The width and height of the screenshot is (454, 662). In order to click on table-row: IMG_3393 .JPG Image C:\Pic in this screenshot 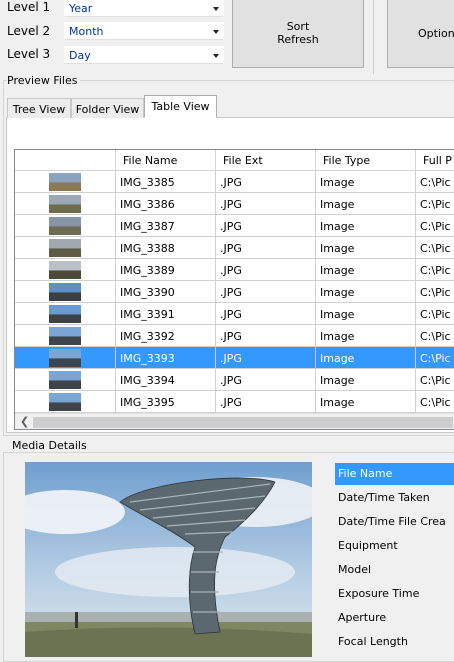, I will do `click(234, 358)`.